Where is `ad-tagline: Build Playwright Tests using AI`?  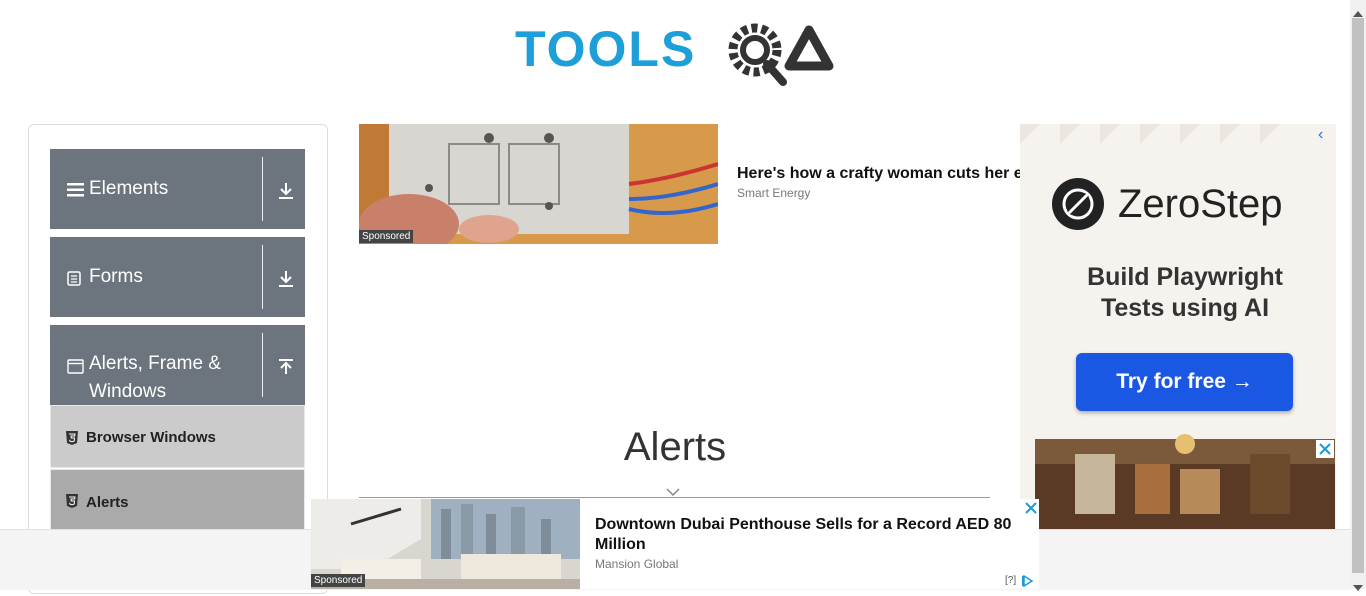 ad-tagline: Build Playwright Tests using AI is located at coordinates (1185, 292).